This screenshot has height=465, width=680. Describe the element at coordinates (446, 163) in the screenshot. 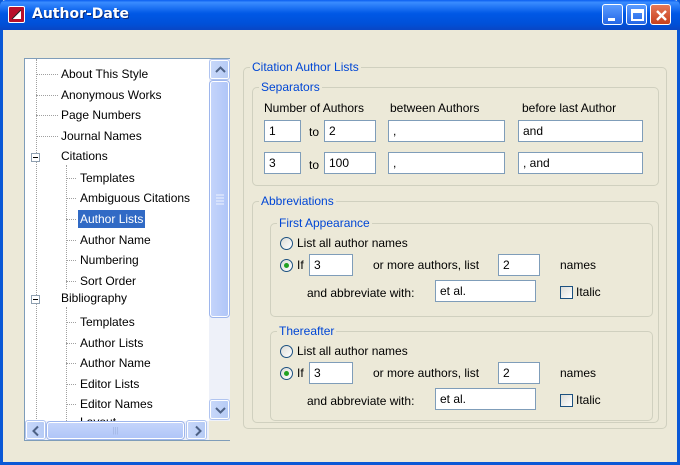

I see `between-authors-field-2: ,` at that location.